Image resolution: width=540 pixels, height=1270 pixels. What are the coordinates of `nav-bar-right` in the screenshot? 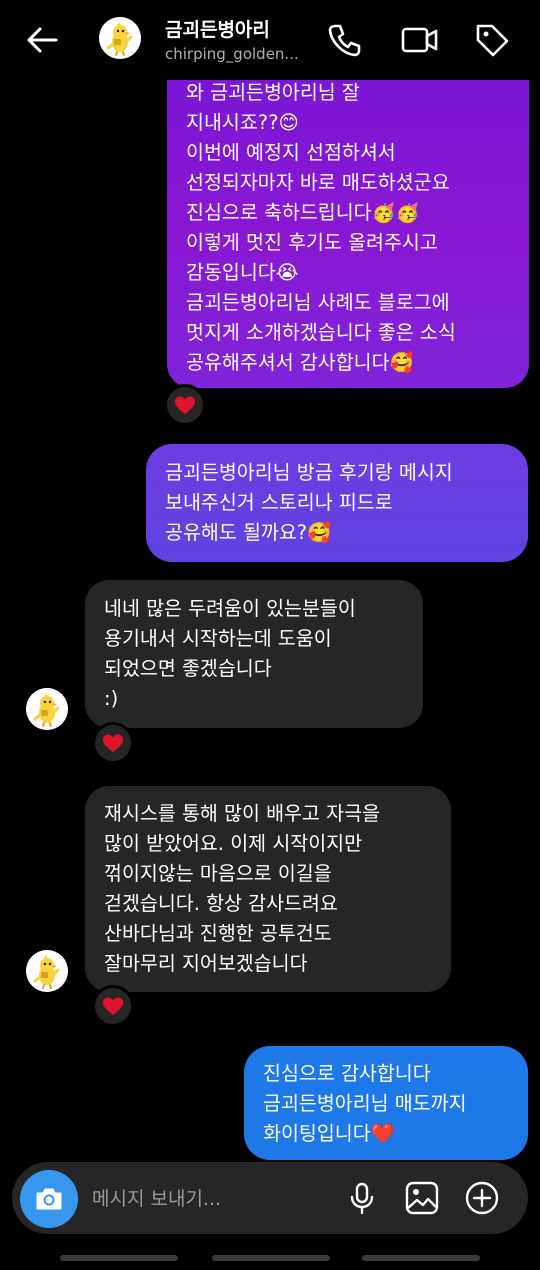 It's located at (421, 1258).